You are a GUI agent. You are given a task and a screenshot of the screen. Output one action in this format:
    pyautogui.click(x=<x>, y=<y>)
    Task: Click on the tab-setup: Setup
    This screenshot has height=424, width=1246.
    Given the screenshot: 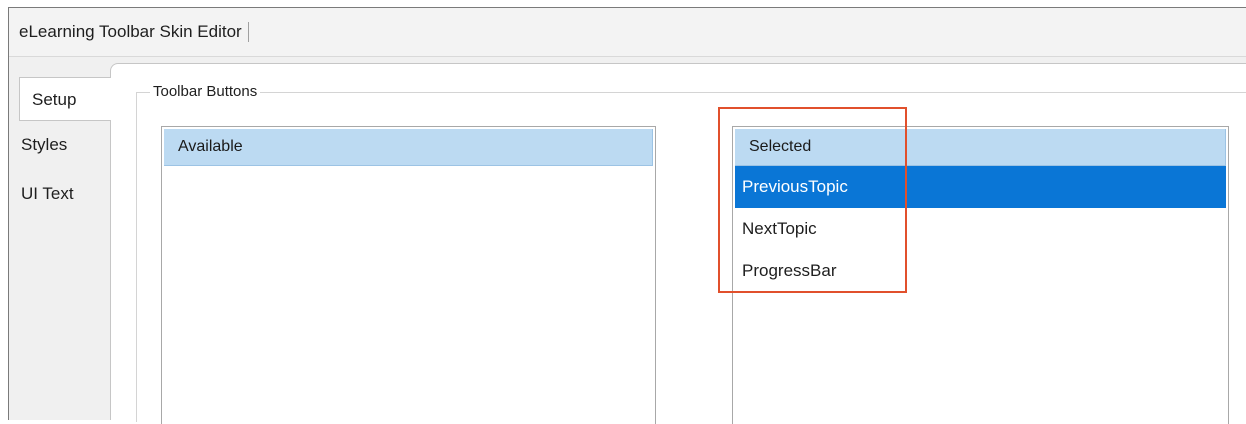 What is the action you would take?
    pyautogui.click(x=65, y=99)
    